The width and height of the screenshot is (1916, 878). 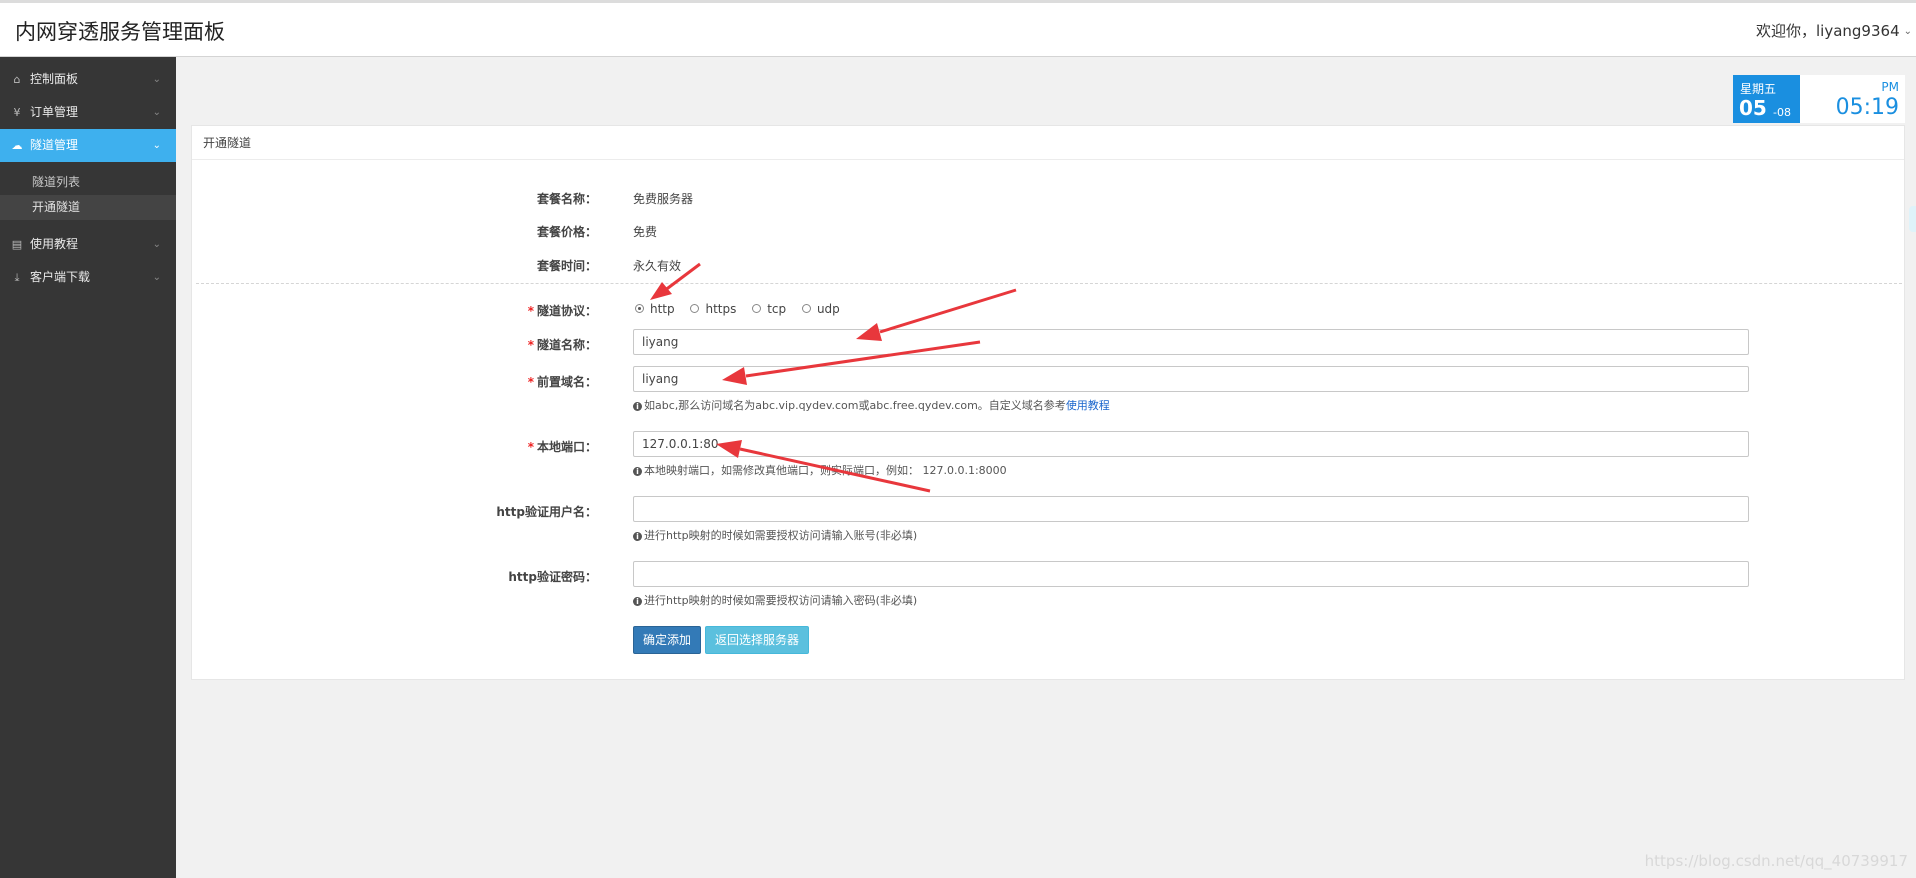 I want to click on clock-day-block: 星期五 05 -08, so click(x=1766, y=99).